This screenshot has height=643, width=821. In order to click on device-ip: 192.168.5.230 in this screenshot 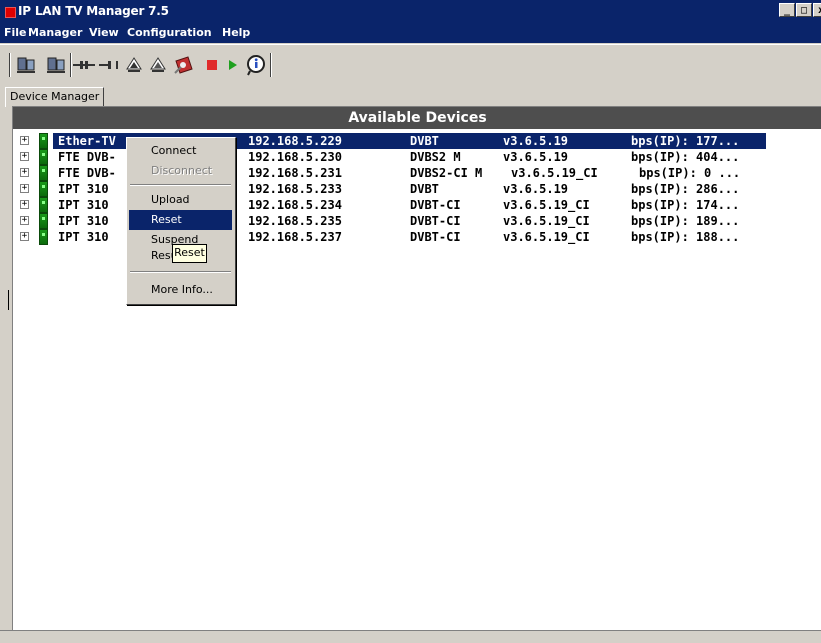, I will do `click(295, 157)`.